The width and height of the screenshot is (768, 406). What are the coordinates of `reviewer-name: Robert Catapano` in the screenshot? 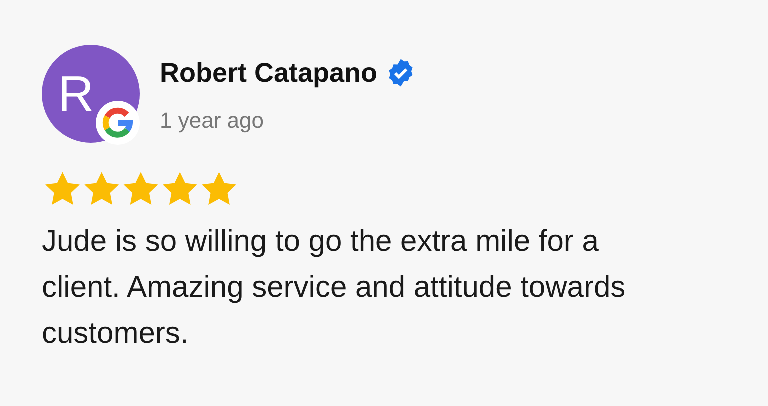 It's located at (269, 73).